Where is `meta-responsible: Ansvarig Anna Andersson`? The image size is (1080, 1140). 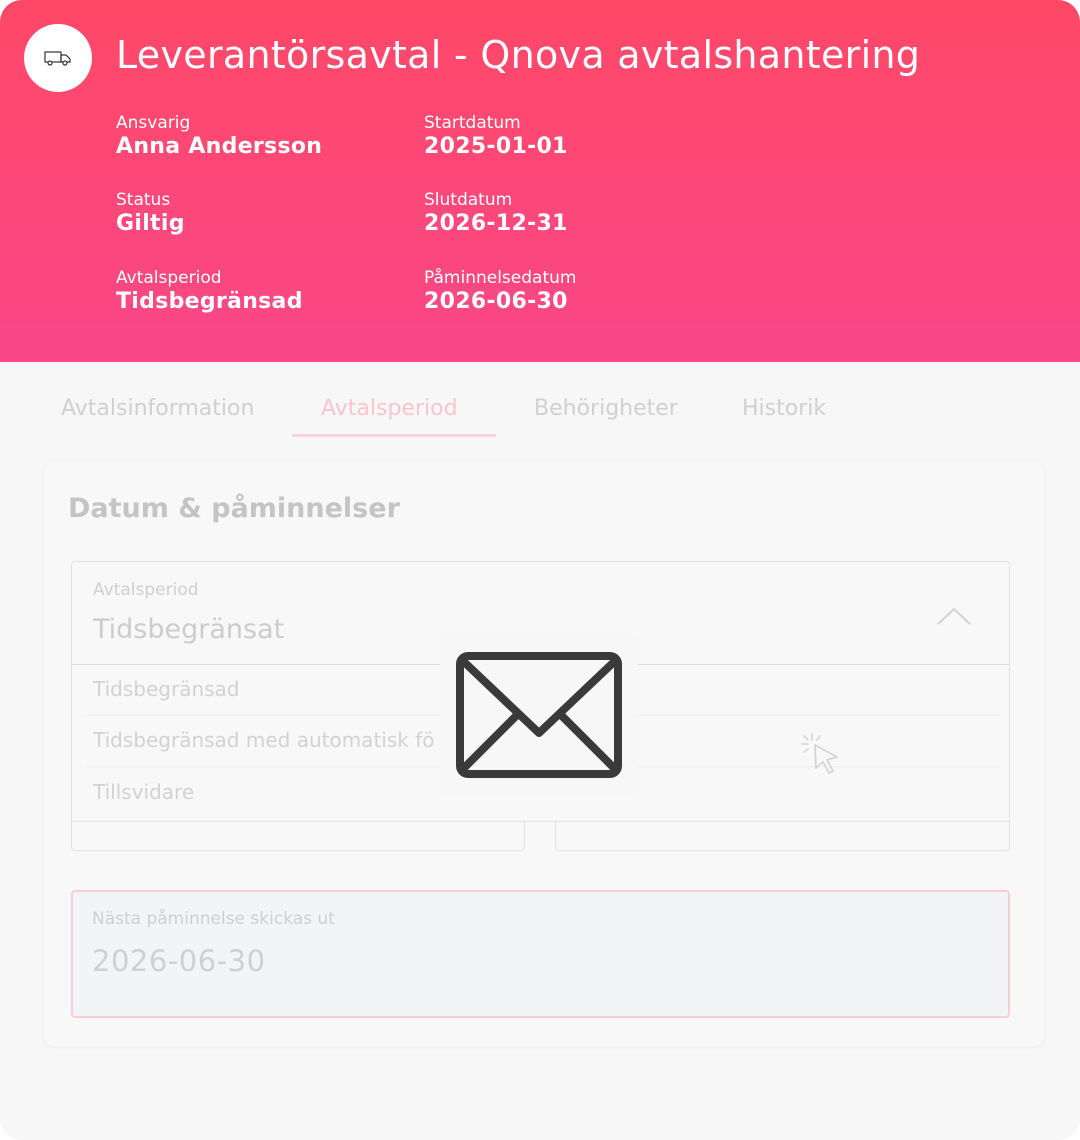
meta-responsible: Ansvarig Anna Andersson is located at coordinates (219, 137).